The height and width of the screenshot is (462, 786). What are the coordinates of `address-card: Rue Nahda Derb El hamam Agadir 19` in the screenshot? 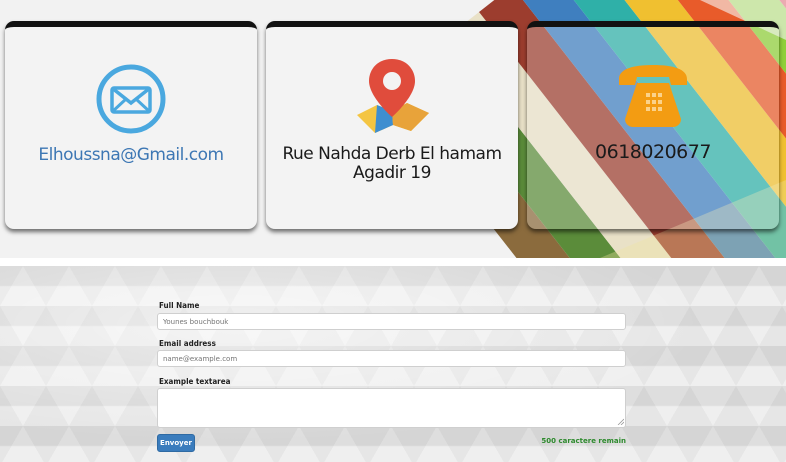 It's located at (392, 125).